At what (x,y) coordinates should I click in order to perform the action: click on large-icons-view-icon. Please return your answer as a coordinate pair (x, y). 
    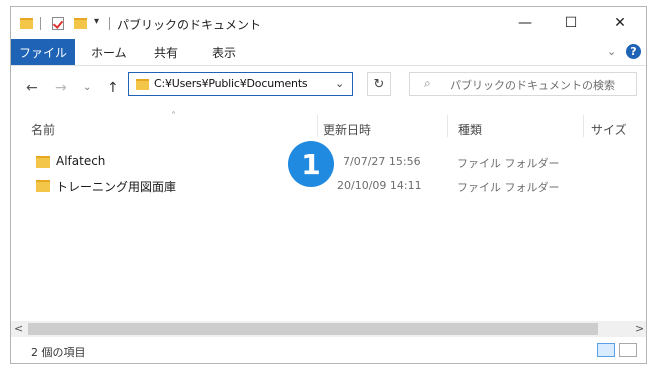
    Looking at the image, I should click on (628, 350).